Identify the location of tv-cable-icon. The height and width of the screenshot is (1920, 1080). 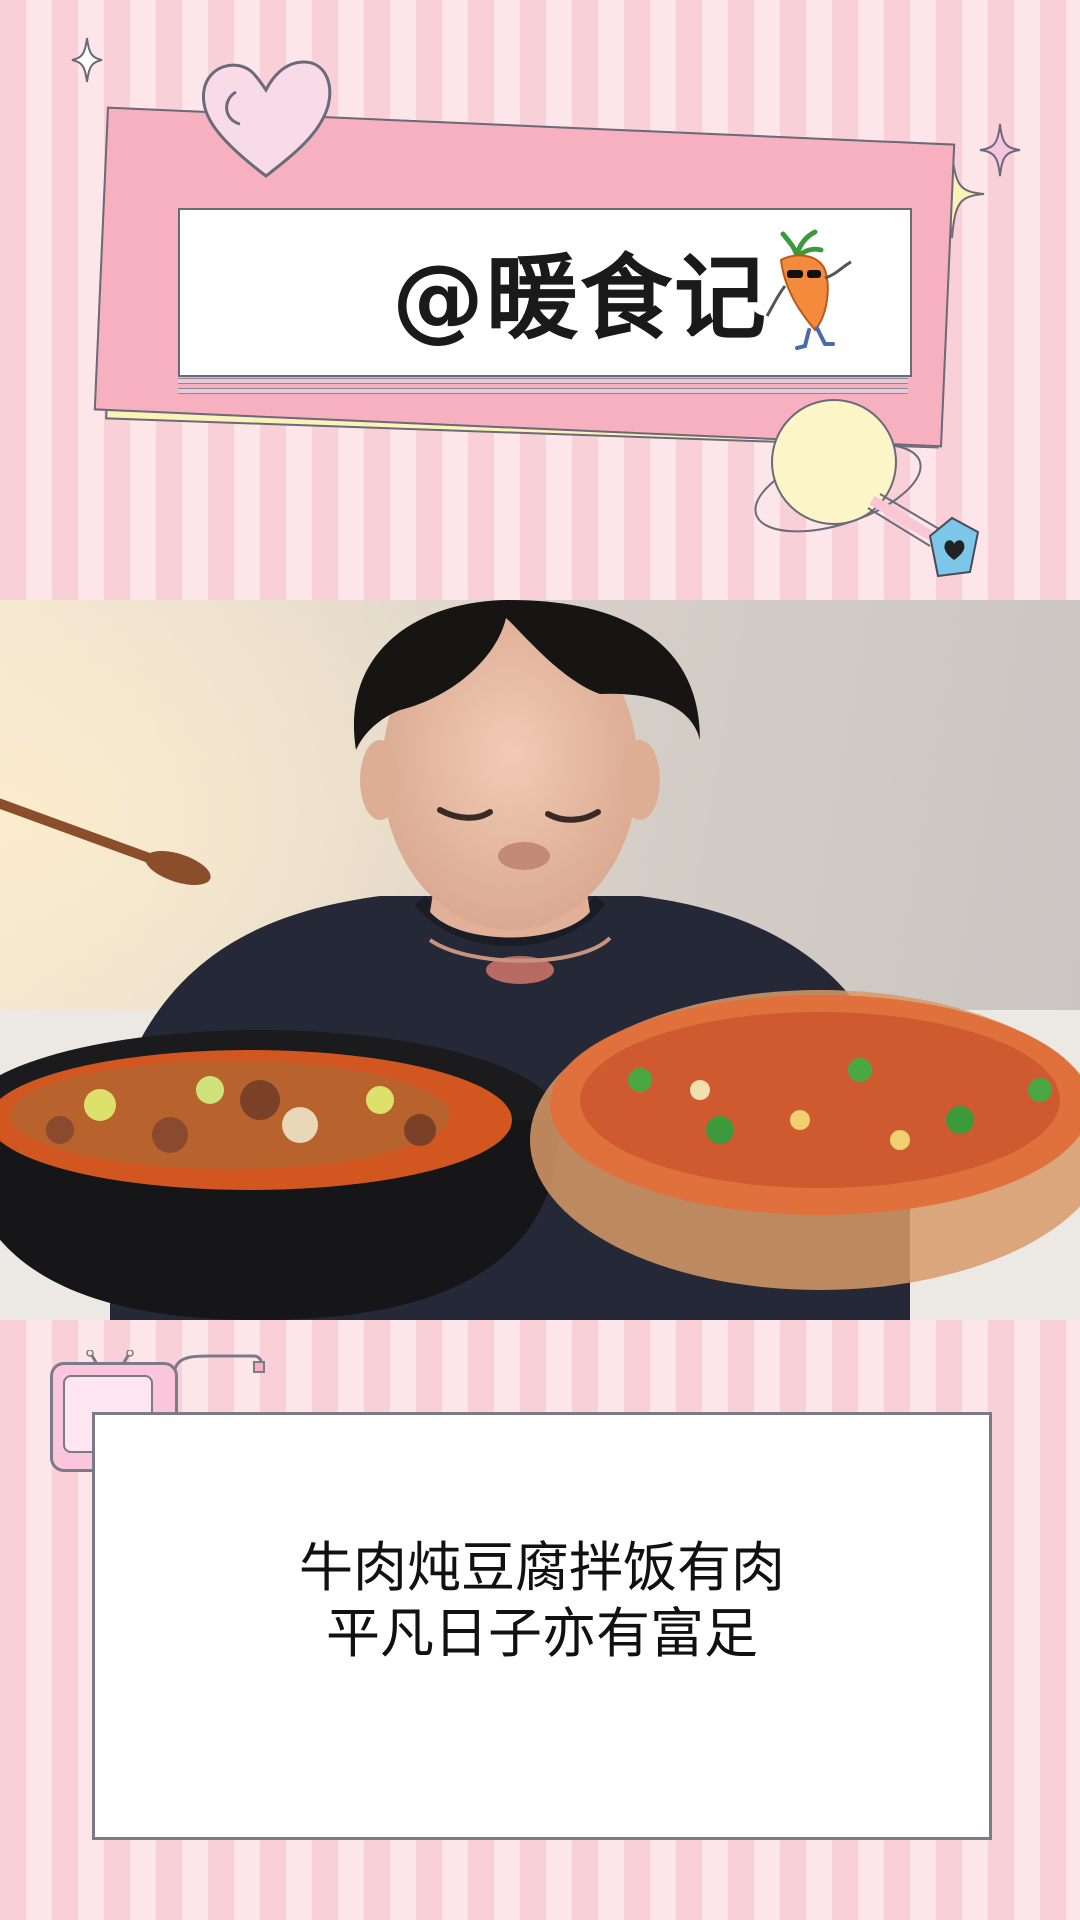
(217, 1377).